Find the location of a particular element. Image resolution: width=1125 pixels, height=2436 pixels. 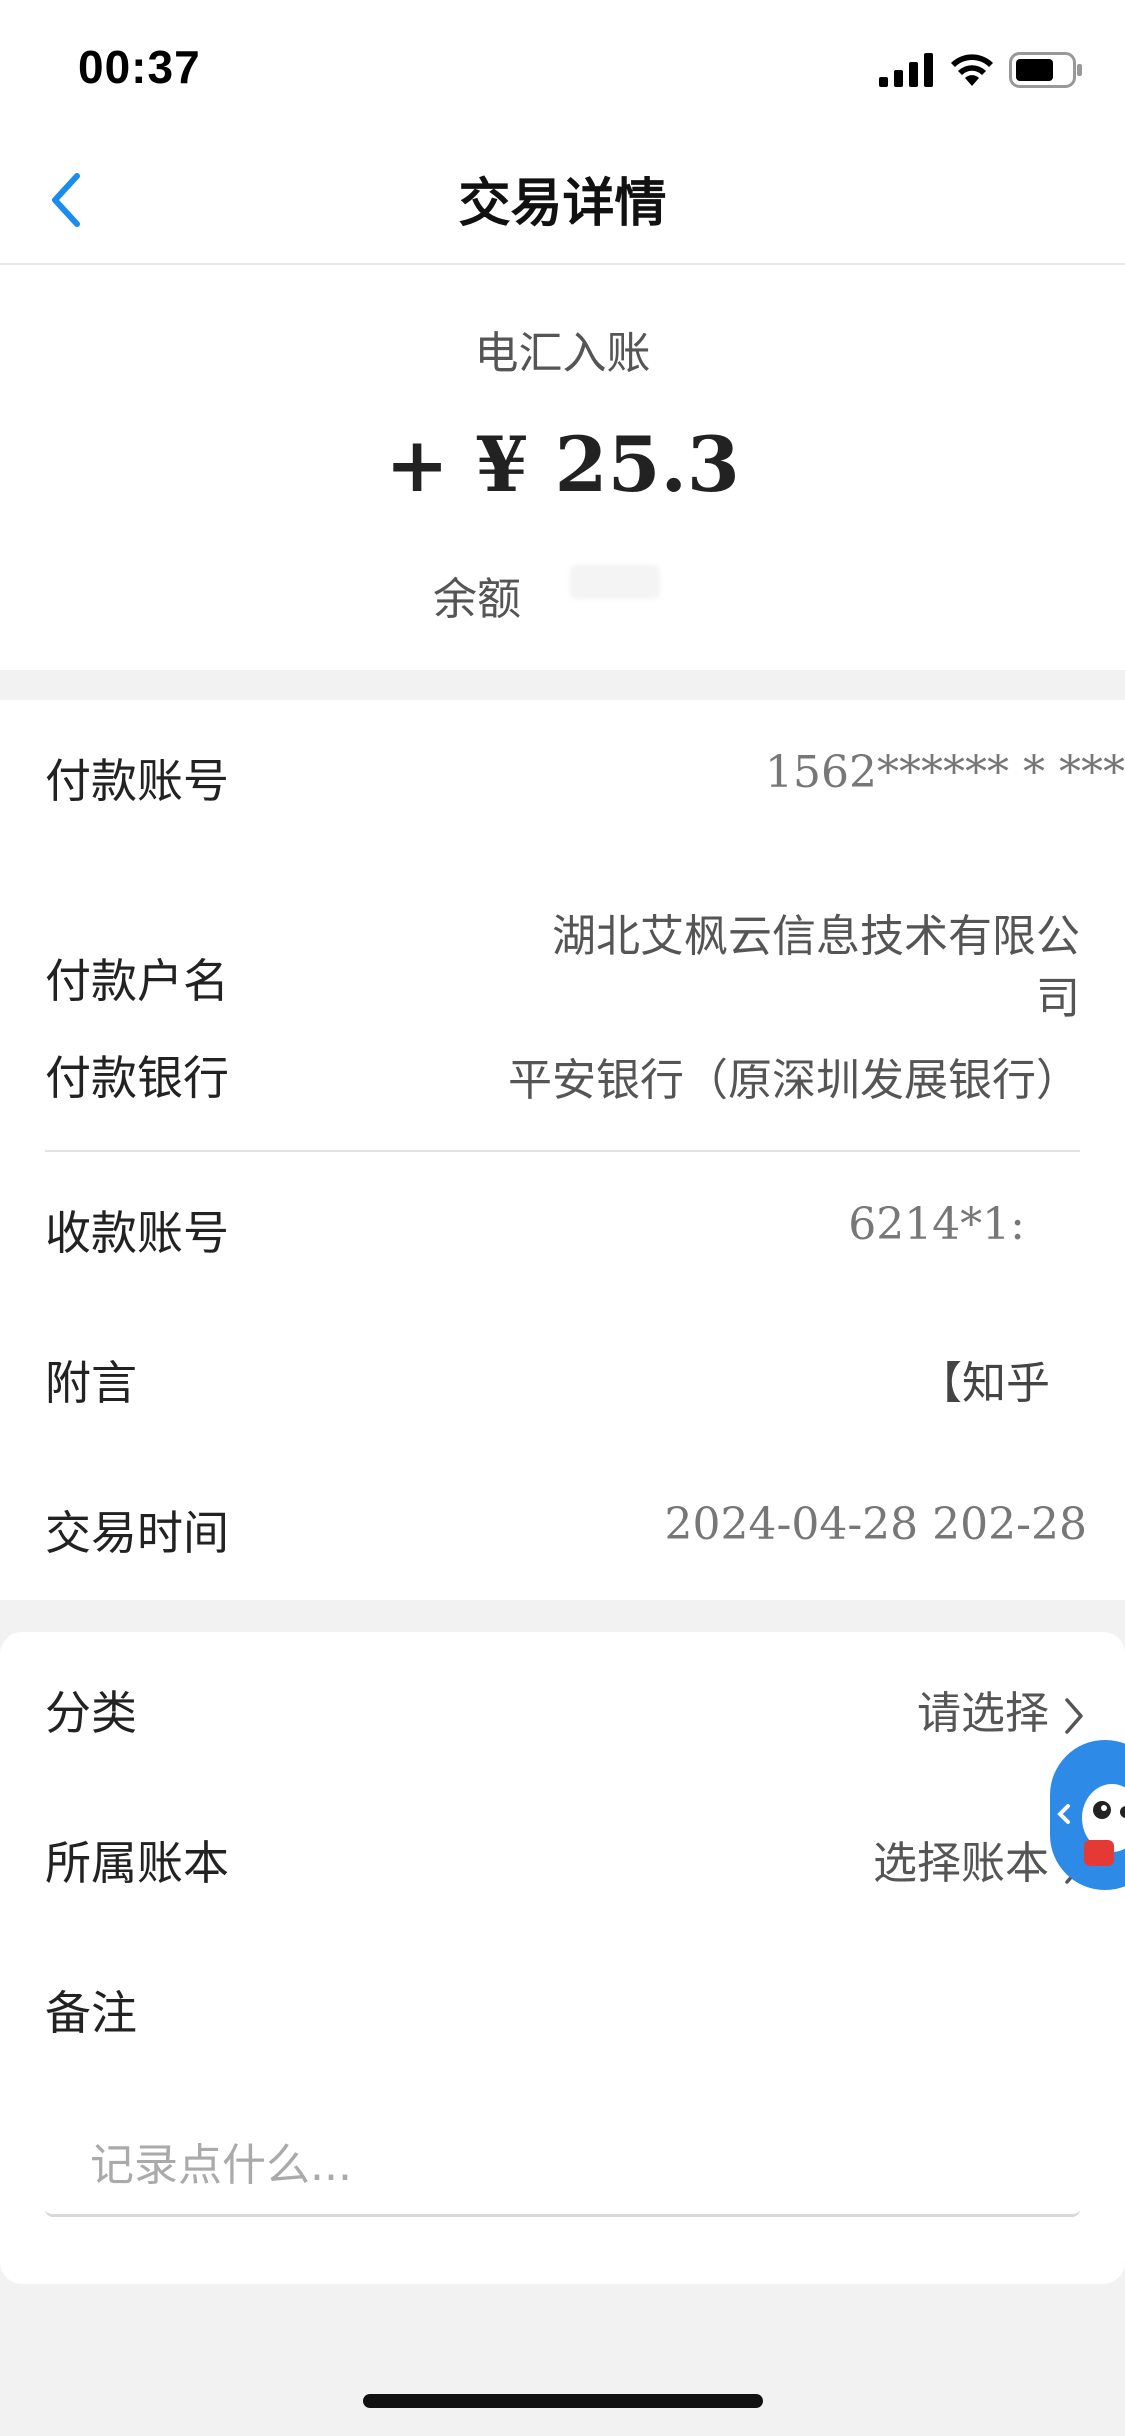

detail-row-payer-account: 付款账号 1562****** * *** is located at coordinates (562, 775).